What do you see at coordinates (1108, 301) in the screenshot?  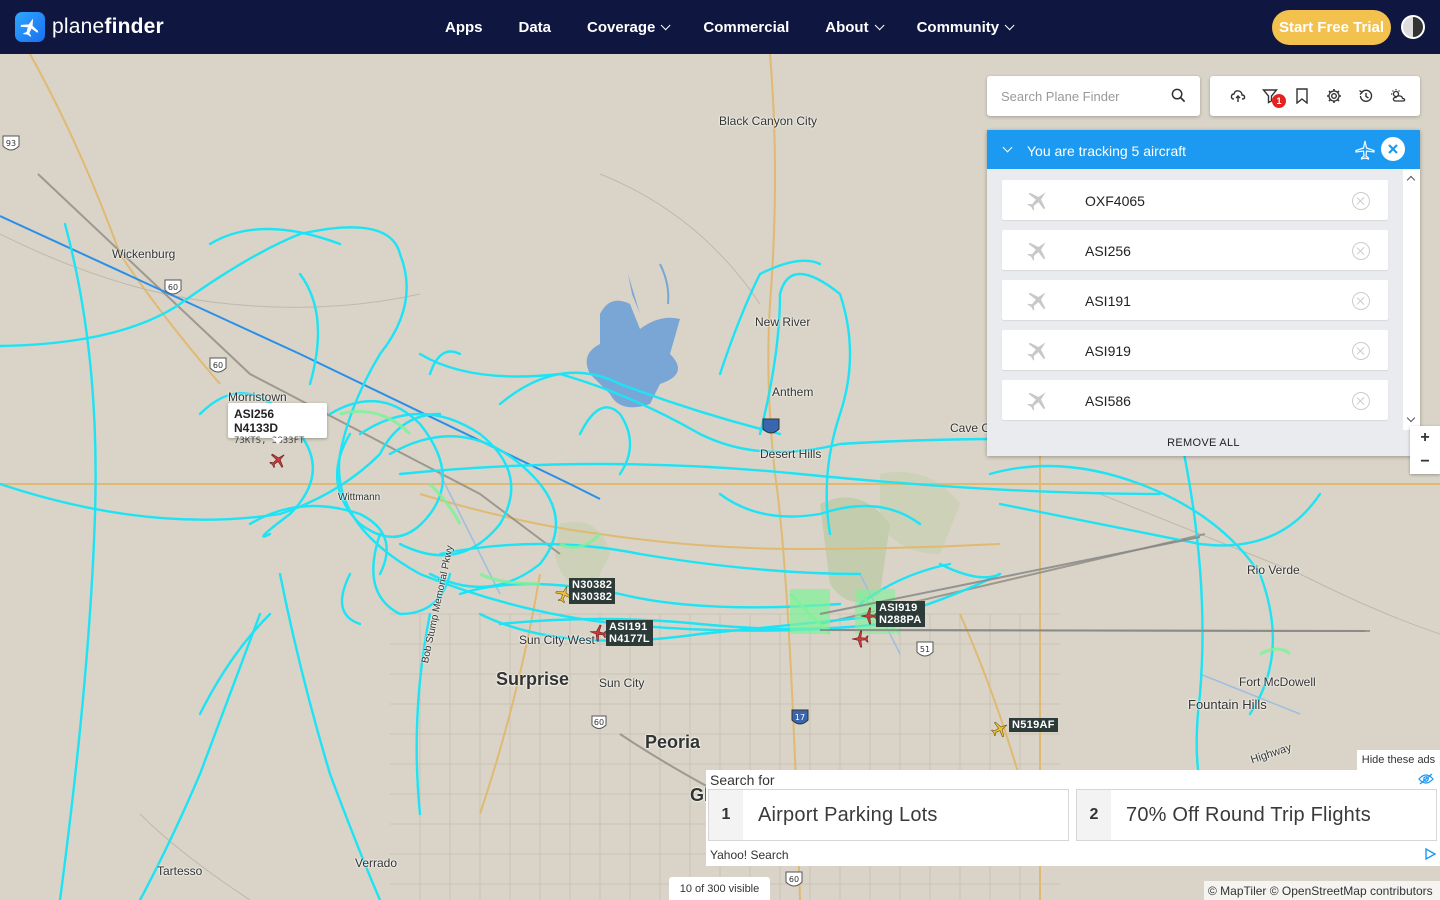 I see `tracked-aircraft-callsign: ASI191` at bounding box center [1108, 301].